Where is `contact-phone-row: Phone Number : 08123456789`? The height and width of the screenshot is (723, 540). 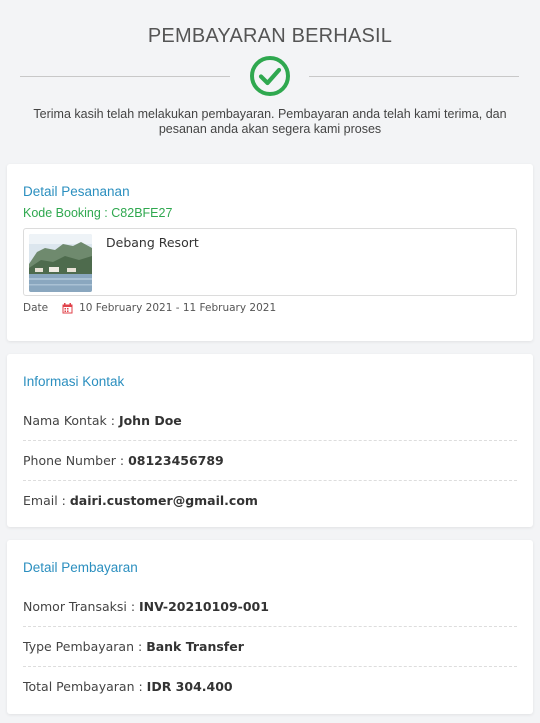 contact-phone-row: Phone Number : 08123456789 is located at coordinates (270, 461).